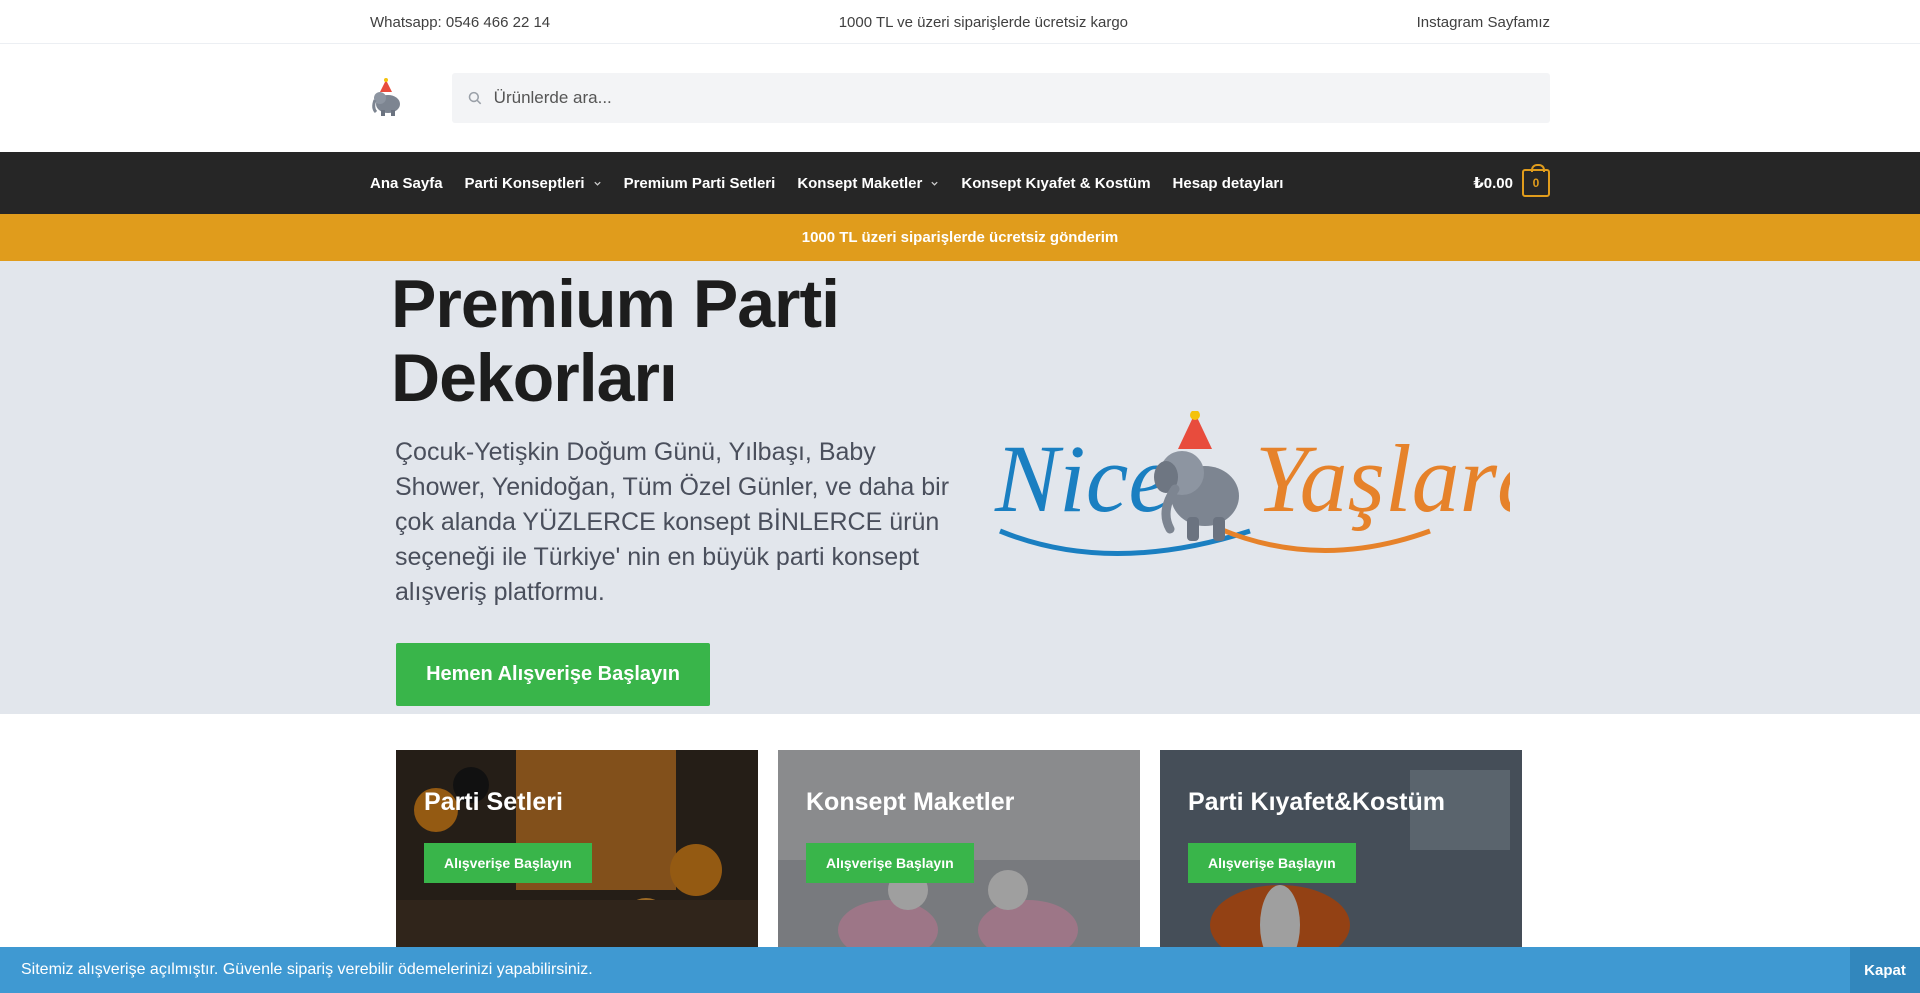 This screenshot has height=993, width=1920. What do you see at coordinates (1082, 478) in the screenshot?
I see `logo-text-nice: Nice` at bounding box center [1082, 478].